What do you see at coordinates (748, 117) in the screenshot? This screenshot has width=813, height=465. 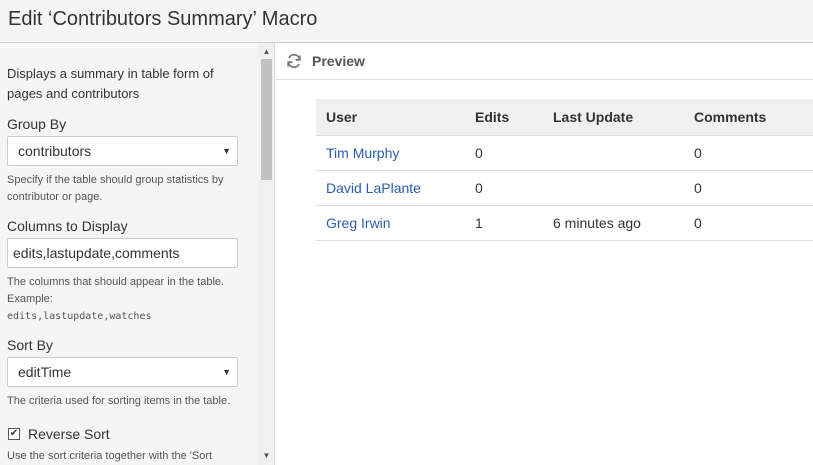 I see `column-header-comments: Comments` at bounding box center [748, 117].